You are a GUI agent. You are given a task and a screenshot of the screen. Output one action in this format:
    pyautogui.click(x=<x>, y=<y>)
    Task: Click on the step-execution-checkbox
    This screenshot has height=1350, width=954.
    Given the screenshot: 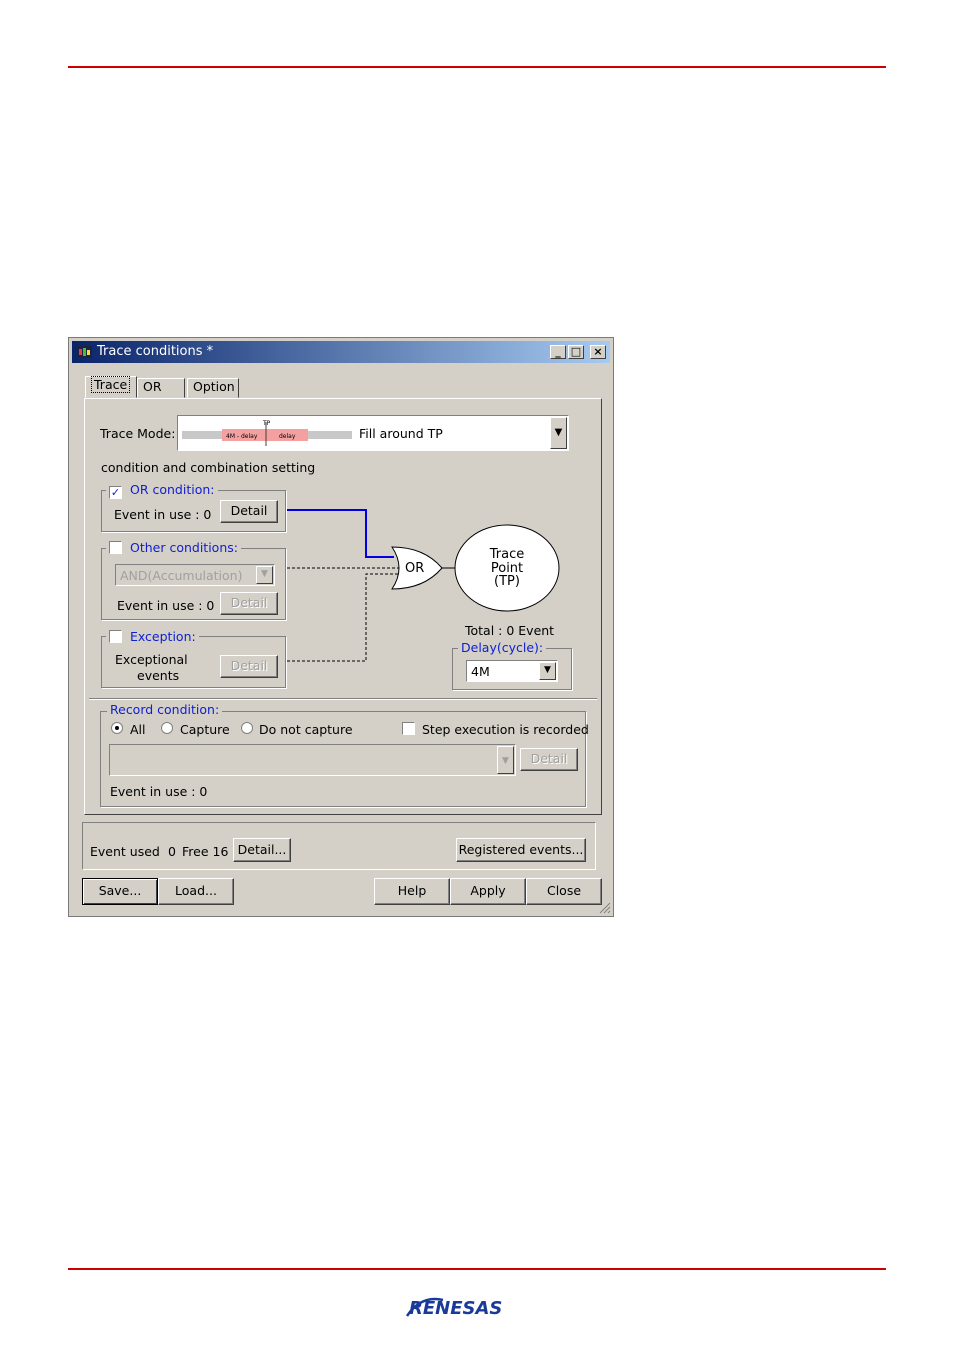 What is the action you would take?
    pyautogui.click(x=408, y=728)
    